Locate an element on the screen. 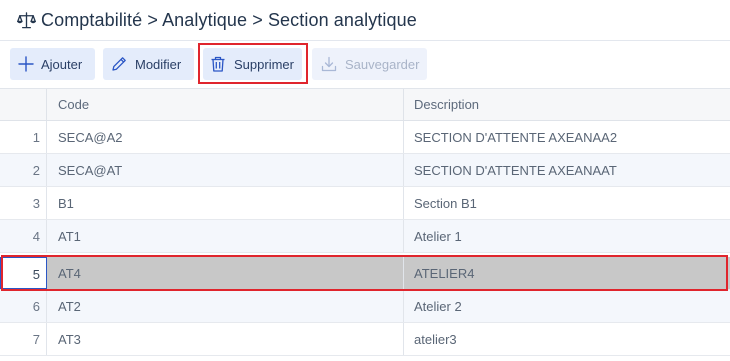  description-column-label: Description is located at coordinates (447, 104).